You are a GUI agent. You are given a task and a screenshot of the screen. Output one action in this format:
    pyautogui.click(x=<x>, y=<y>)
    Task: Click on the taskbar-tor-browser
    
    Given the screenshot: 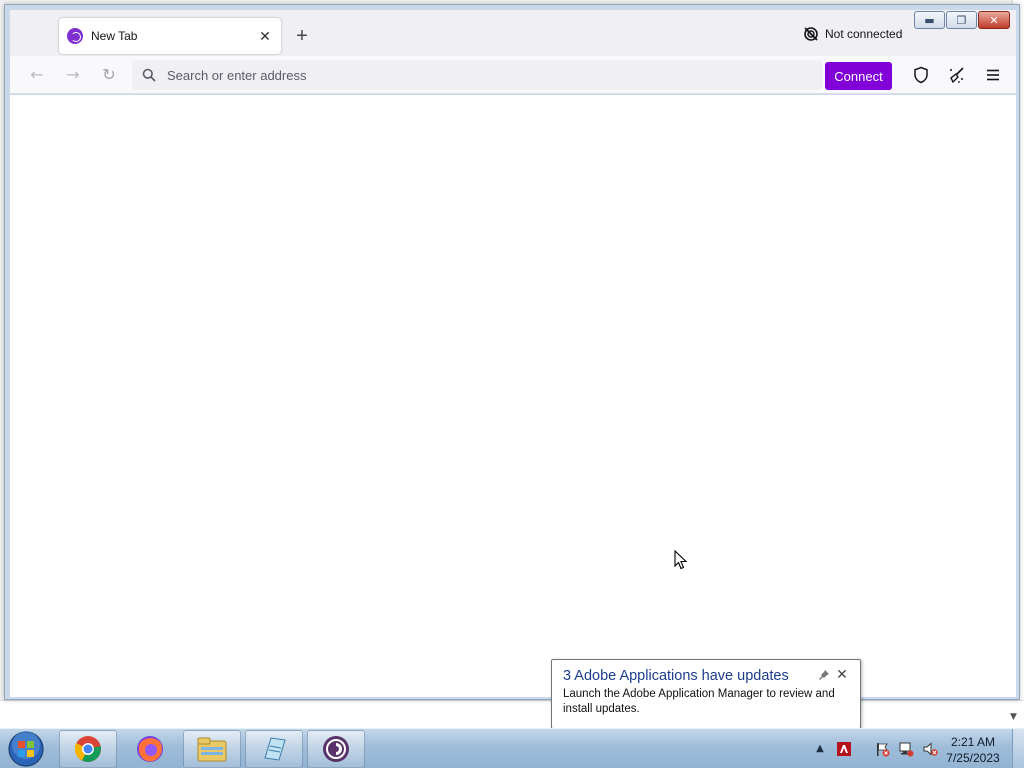 What is the action you would take?
    pyautogui.click(x=336, y=749)
    